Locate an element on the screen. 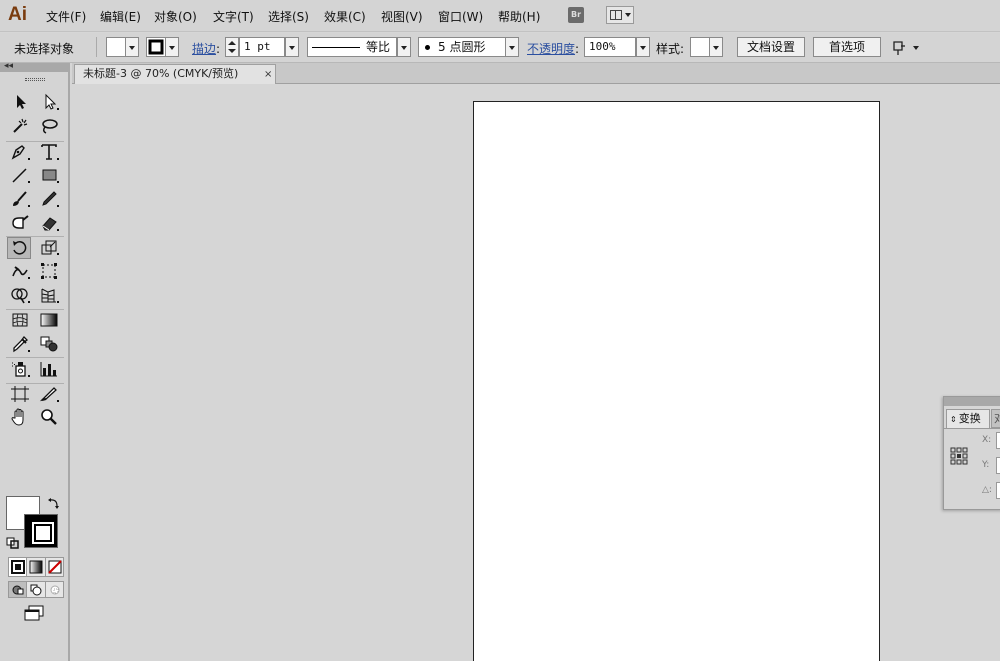 The image size is (1000, 661). paintbrush-tool is located at coordinates (21, 200).